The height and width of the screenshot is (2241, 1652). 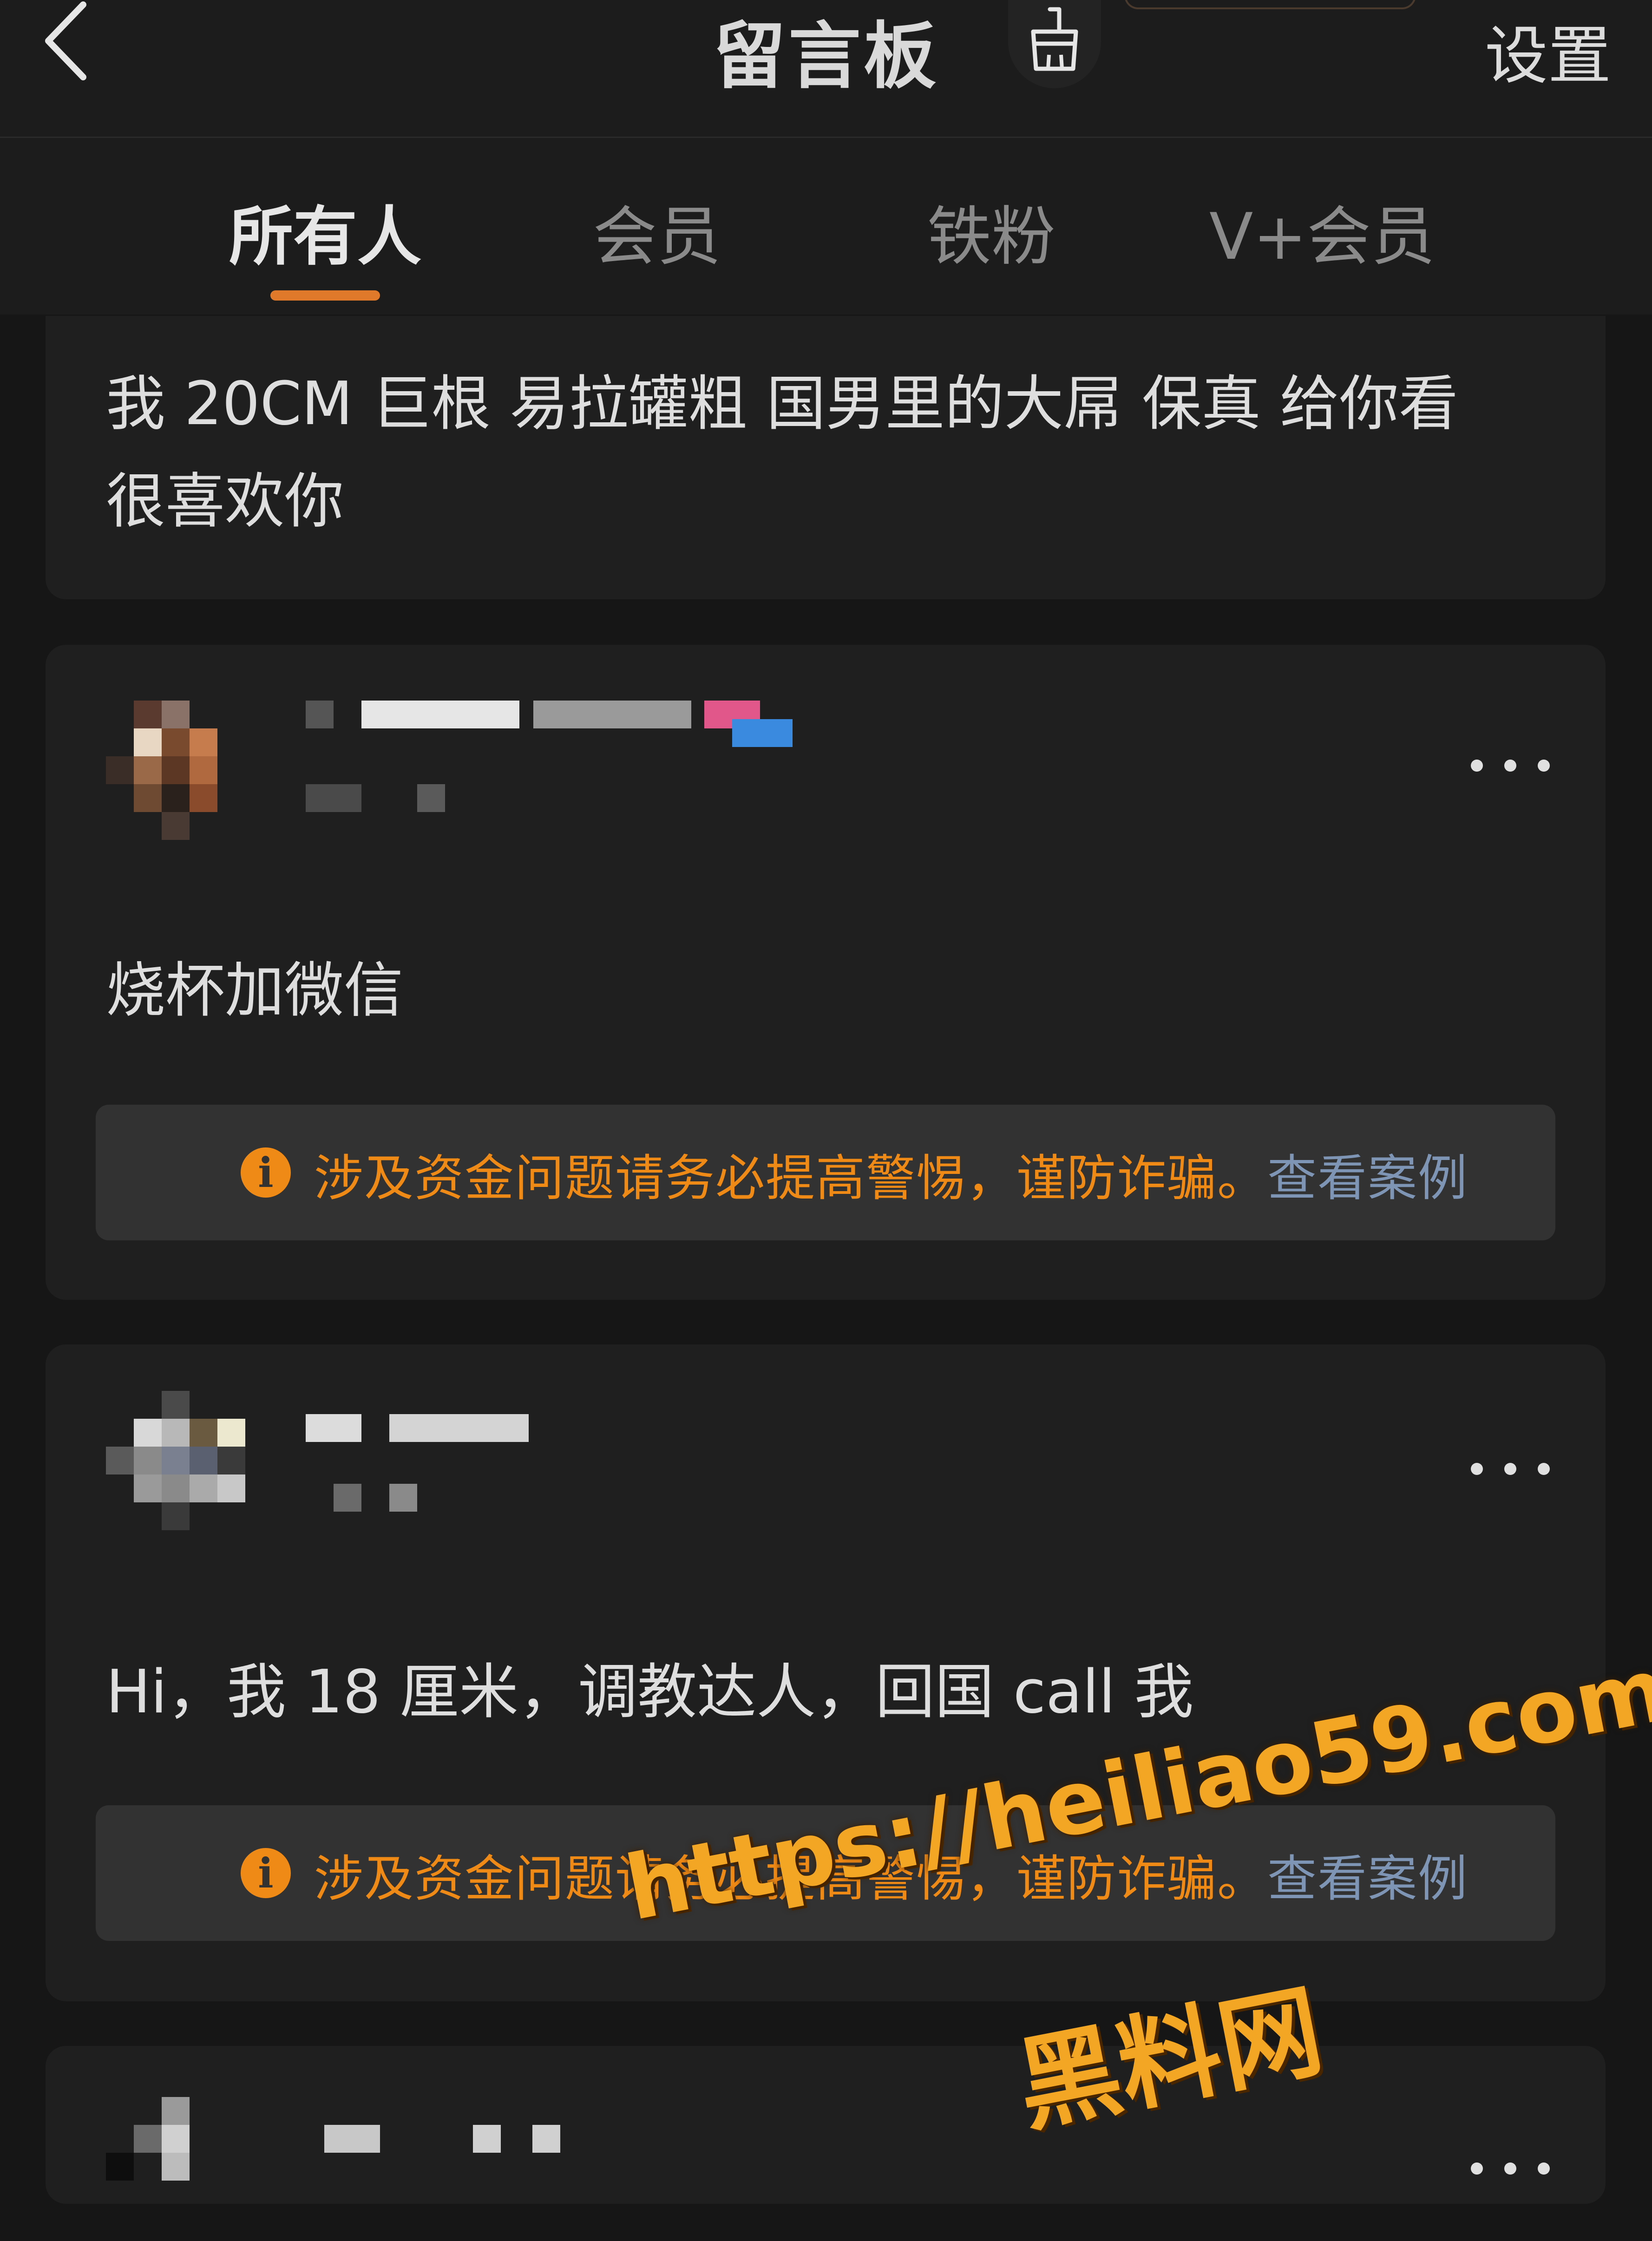 What do you see at coordinates (991, 230) in the screenshot?
I see `tab-iron-fans: 铁粉` at bounding box center [991, 230].